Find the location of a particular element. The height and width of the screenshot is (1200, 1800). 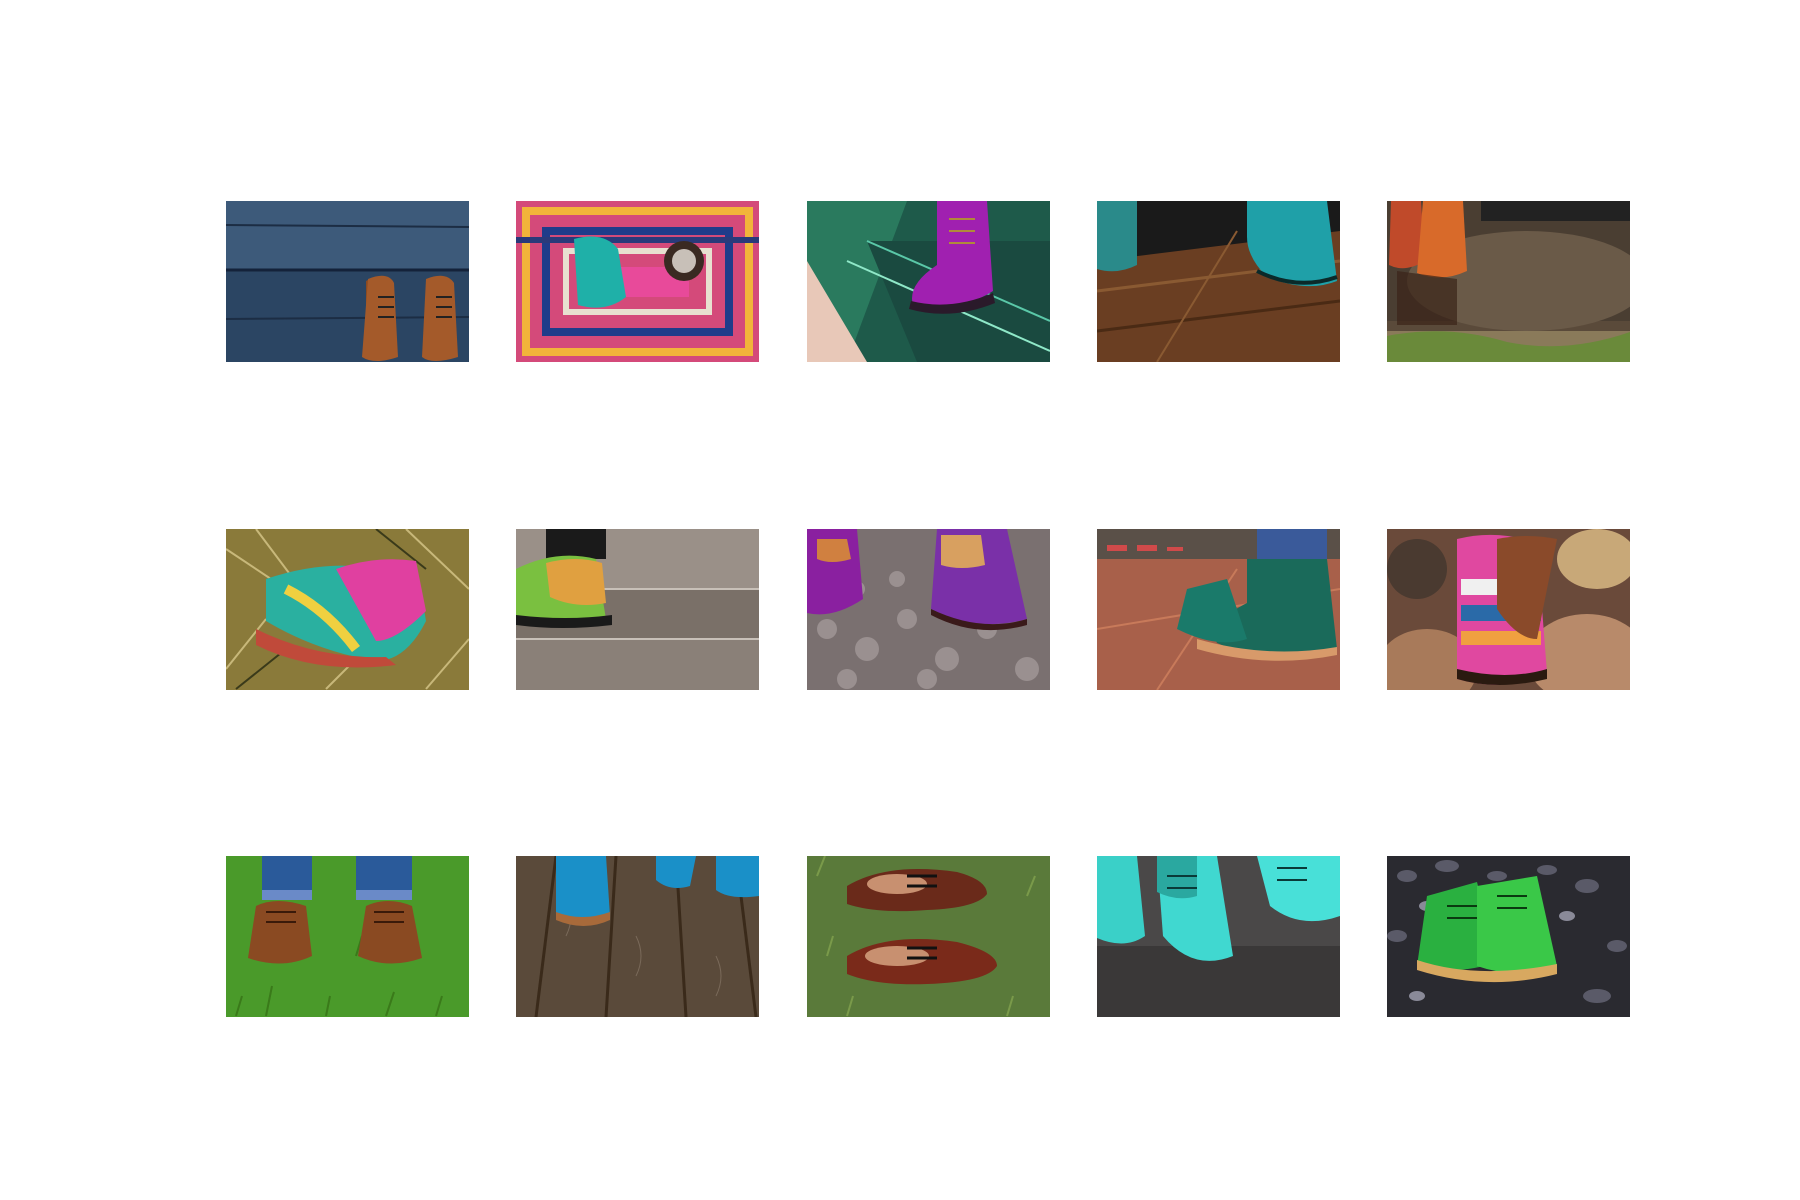

green-boots-on-pebbles-image is located at coordinates (1508, 936).